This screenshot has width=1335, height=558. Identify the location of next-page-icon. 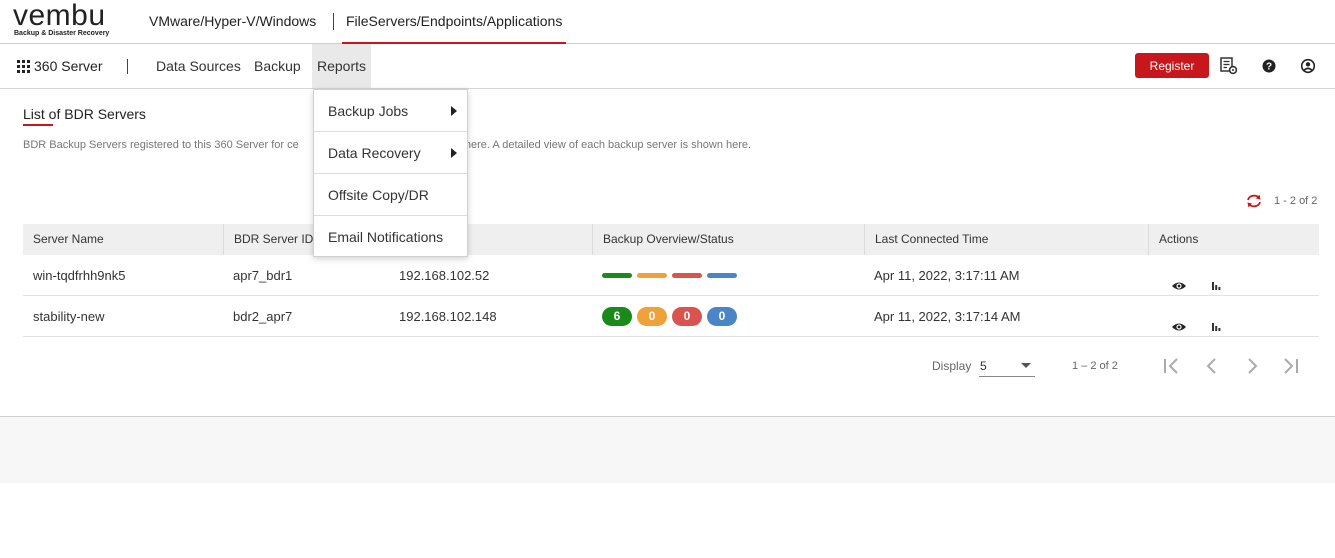
(1252, 366).